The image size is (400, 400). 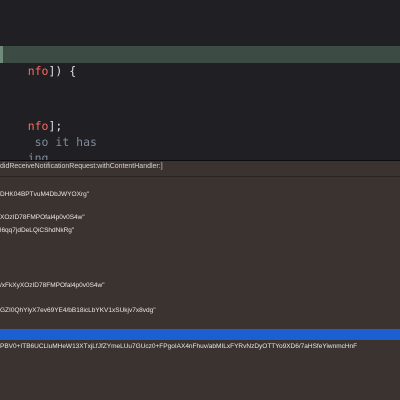 What do you see at coordinates (38, 71) in the screenshot?
I see `code-token-variable: nfo` at bounding box center [38, 71].